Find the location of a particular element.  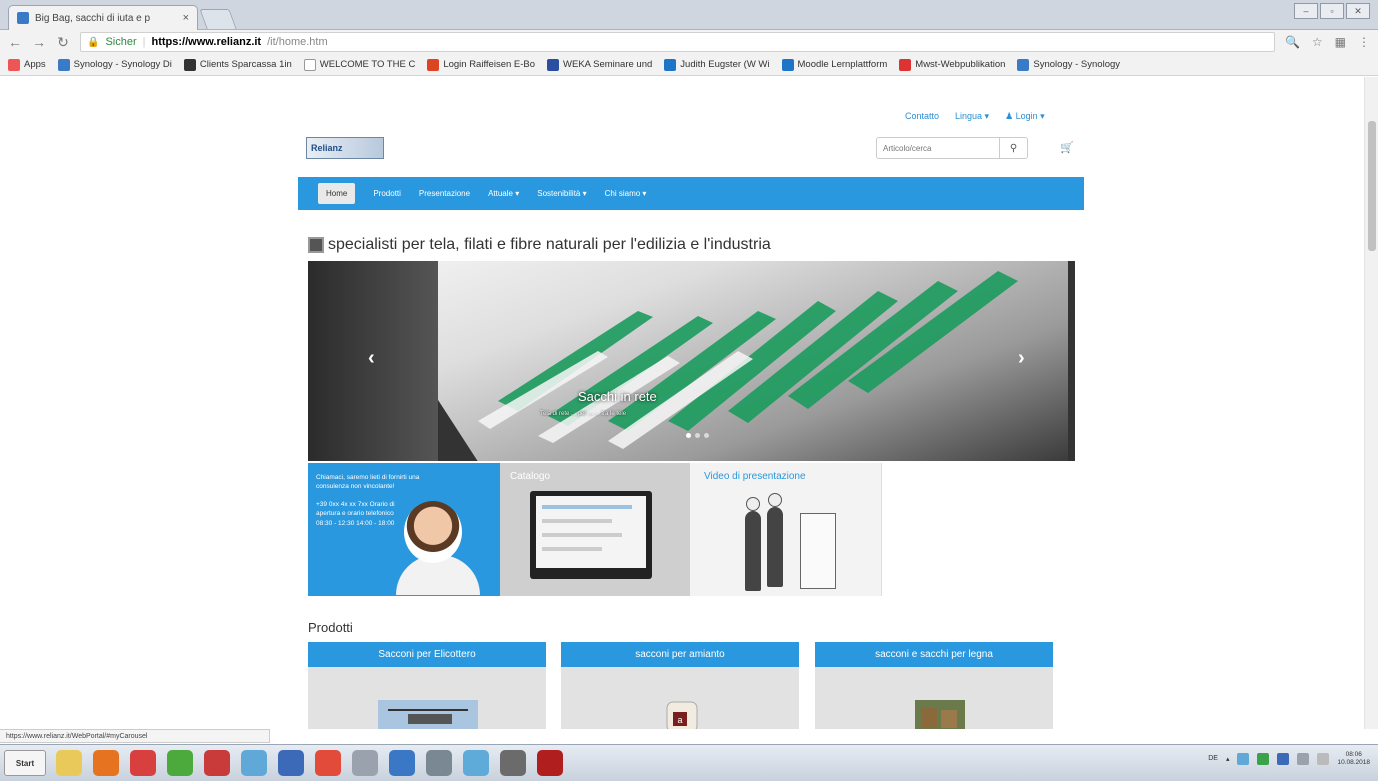

catalog-title: Catalogo is located at coordinates (530, 476).